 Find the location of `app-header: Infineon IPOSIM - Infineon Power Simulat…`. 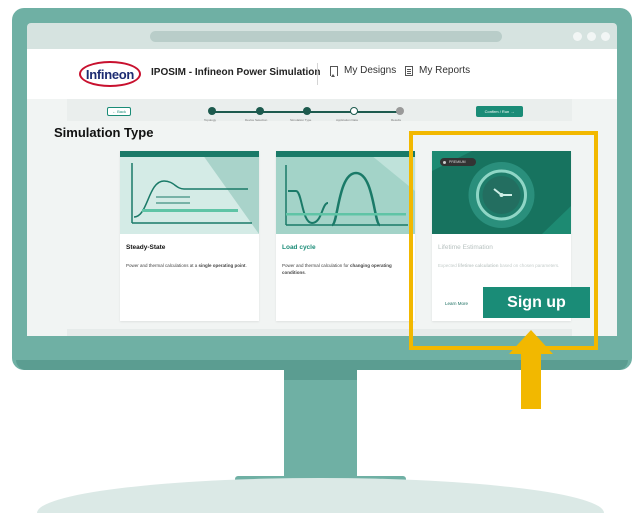

app-header: Infineon IPOSIM - Infineon Power Simulat… is located at coordinates (322, 74).